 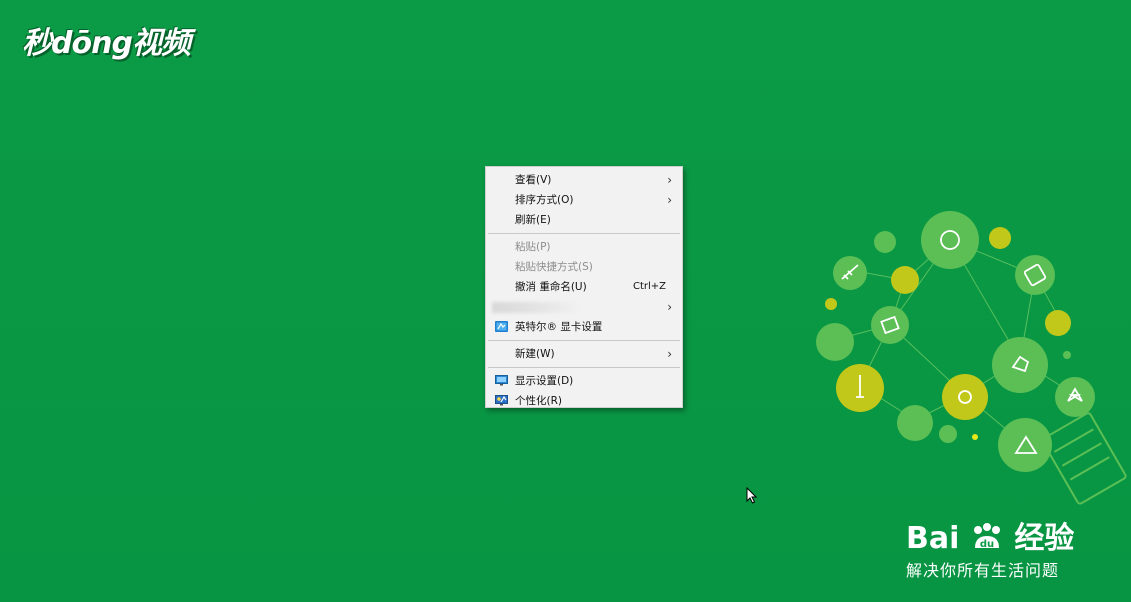 What do you see at coordinates (501, 400) in the screenshot?
I see `personalize-icon` at bounding box center [501, 400].